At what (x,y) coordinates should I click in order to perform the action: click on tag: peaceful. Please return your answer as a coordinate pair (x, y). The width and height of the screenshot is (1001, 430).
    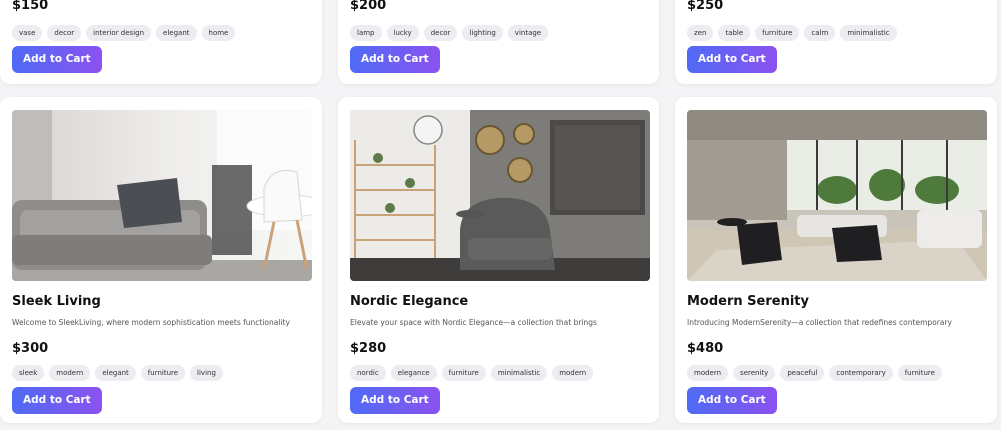
    Looking at the image, I should click on (802, 373).